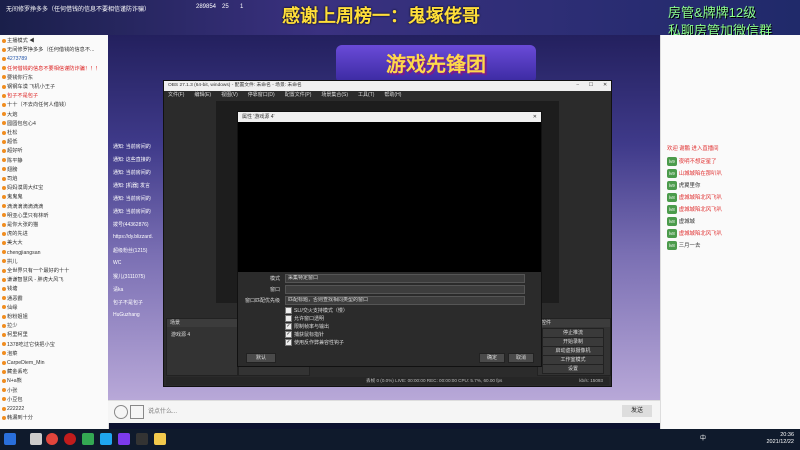  I want to click on chat-message: lv8 三月一去, so click(683, 245).